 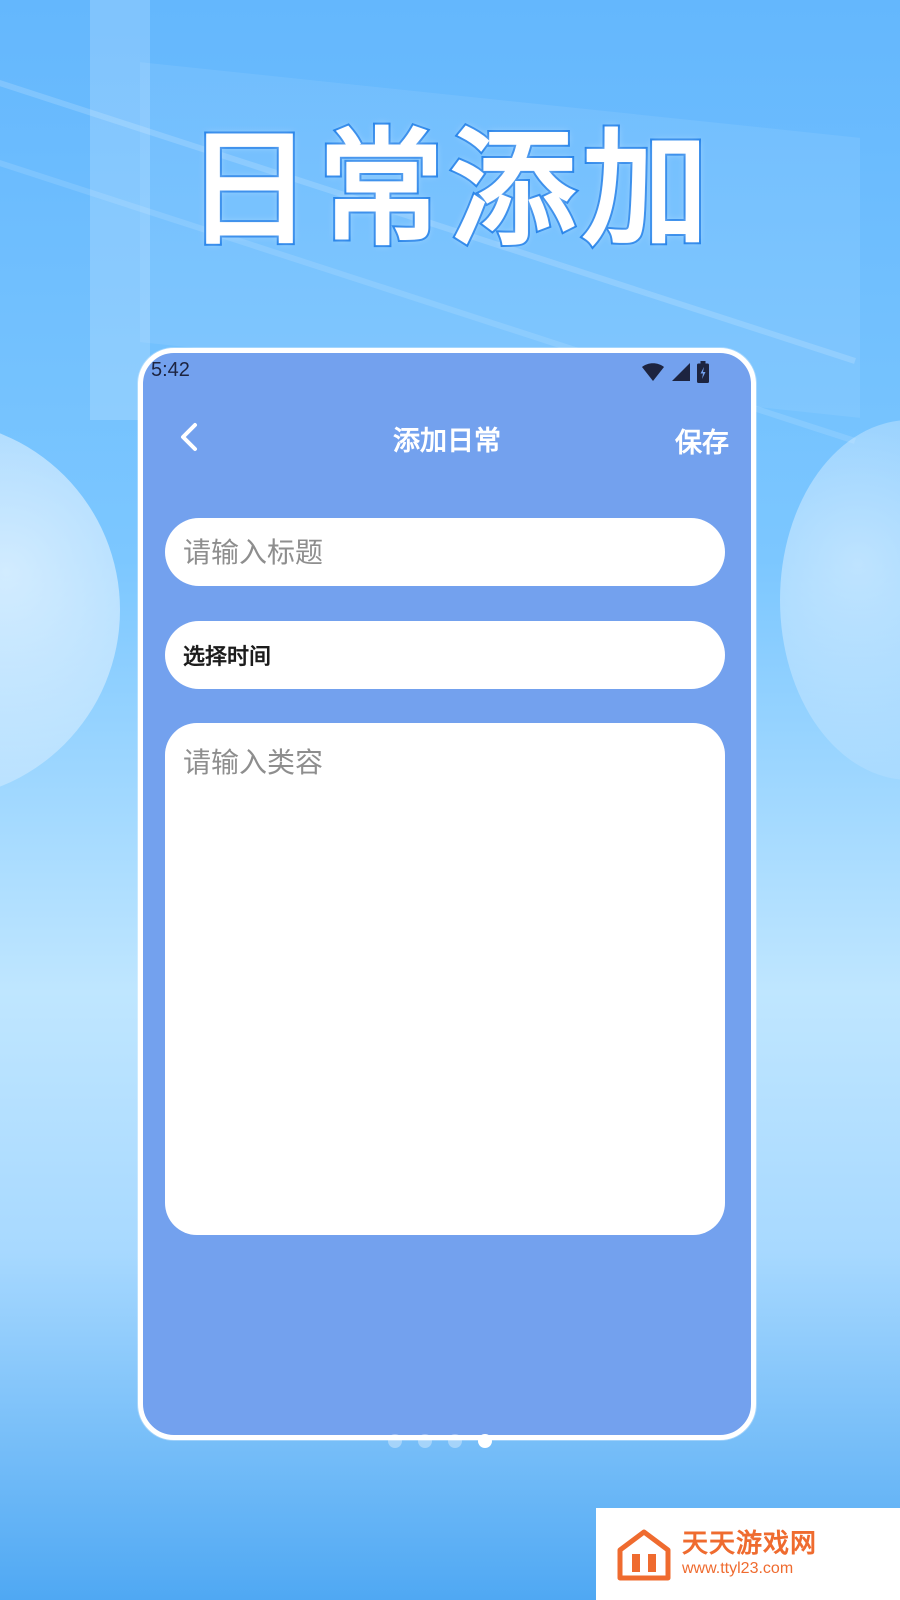 What do you see at coordinates (440, 1441) in the screenshot?
I see `pagination-dots` at bounding box center [440, 1441].